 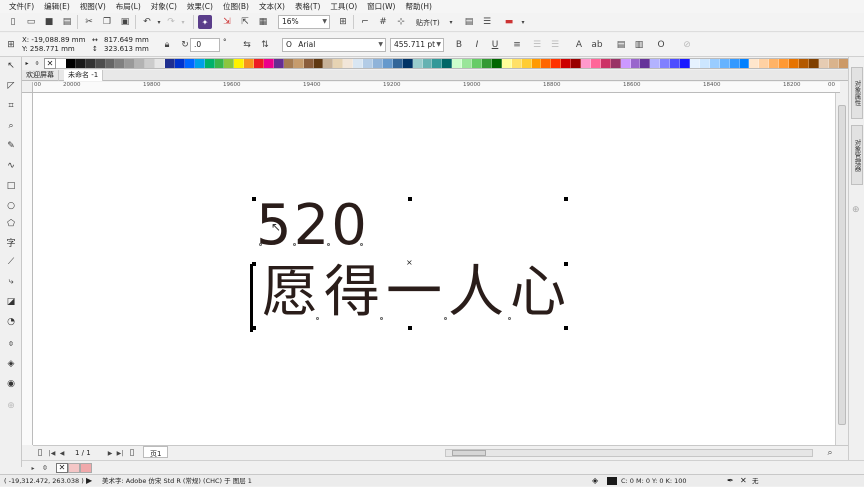 What do you see at coordinates (857, 93) in the screenshot?
I see `tab-object-properties: 对象属性` at bounding box center [857, 93].